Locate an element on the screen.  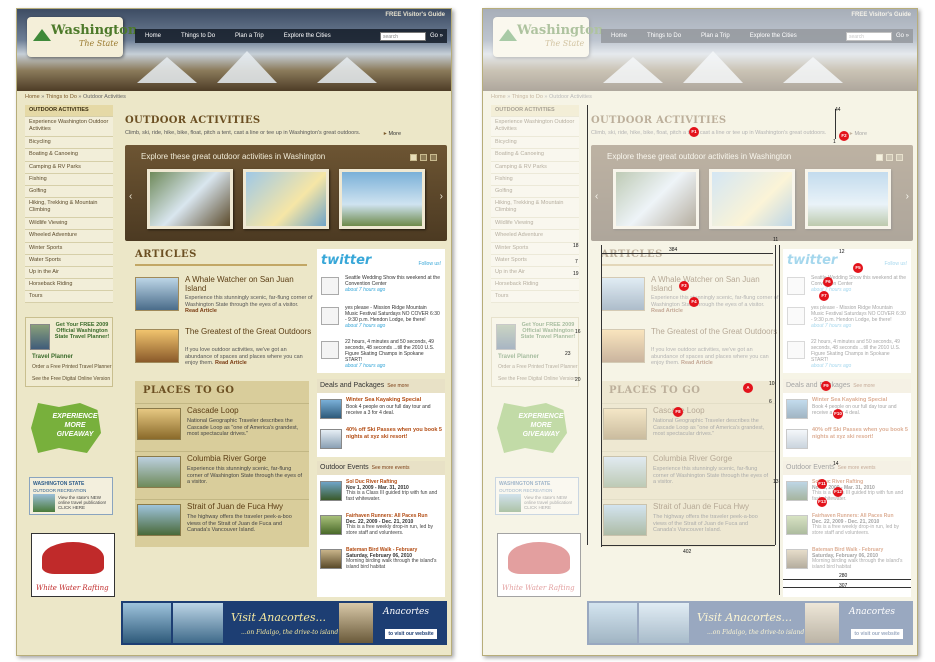
sidebar-item-water: Water Sports is located at coordinates (69, 260).